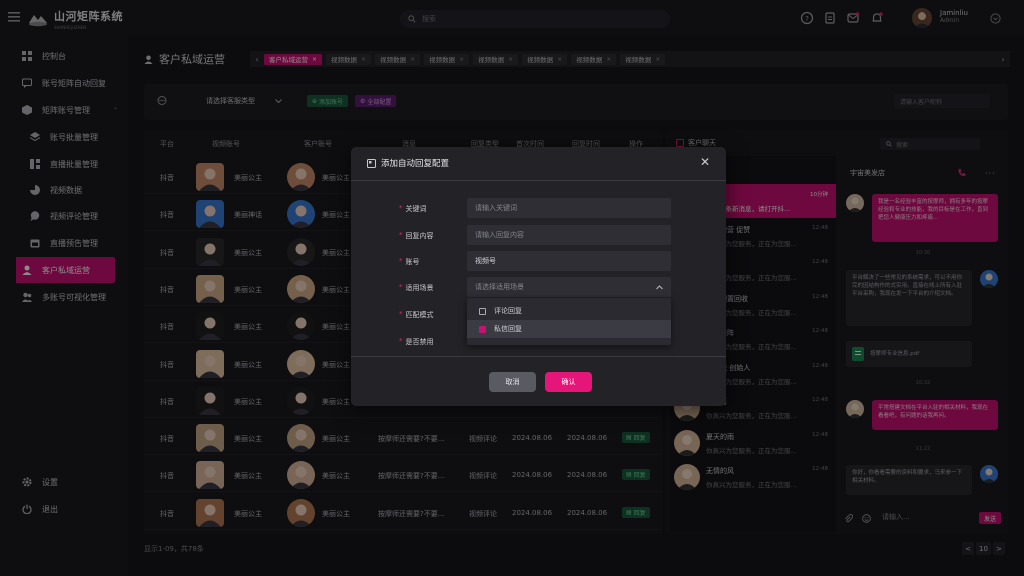 This screenshot has height=576, width=1024. I want to click on option-label: 评论回复, so click(508, 311).